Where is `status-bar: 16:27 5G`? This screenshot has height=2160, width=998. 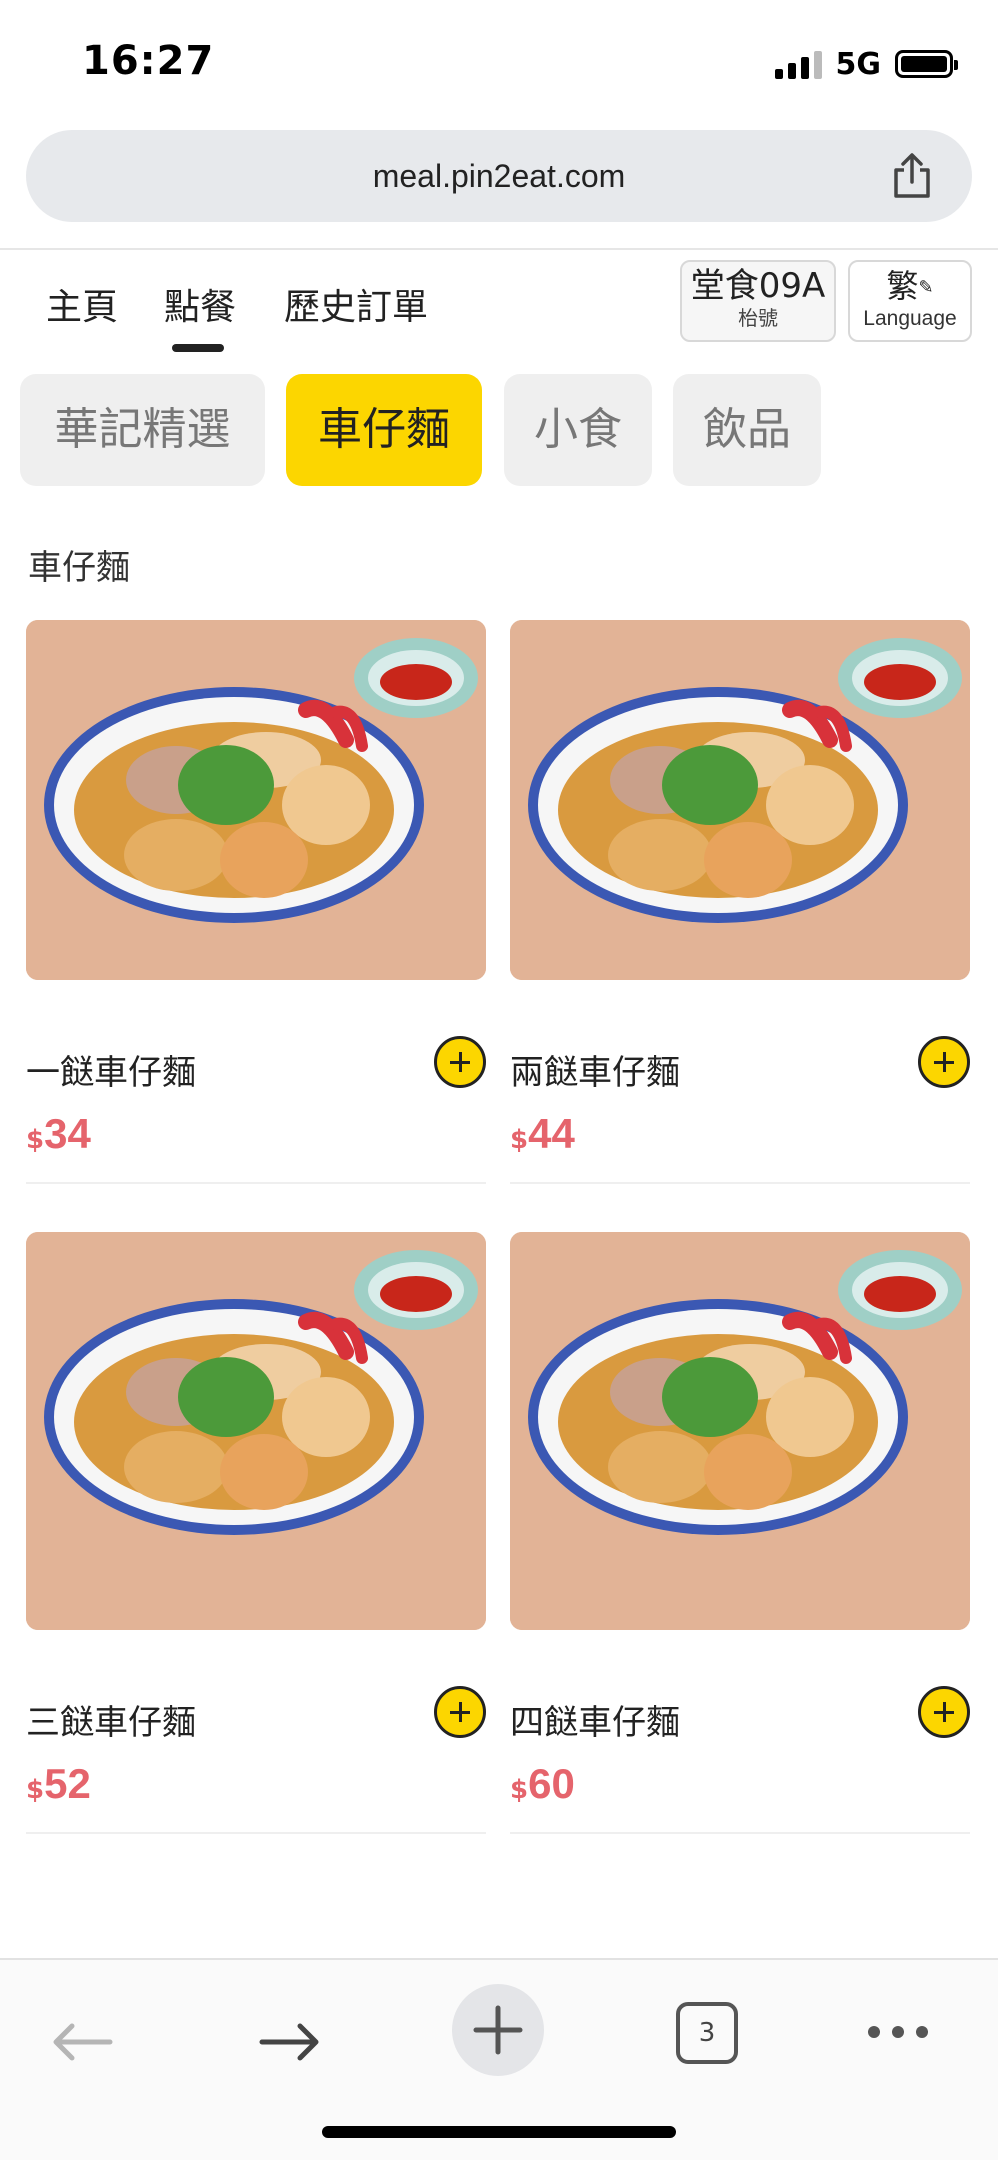 status-bar: 16:27 5G is located at coordinates (499, 60).